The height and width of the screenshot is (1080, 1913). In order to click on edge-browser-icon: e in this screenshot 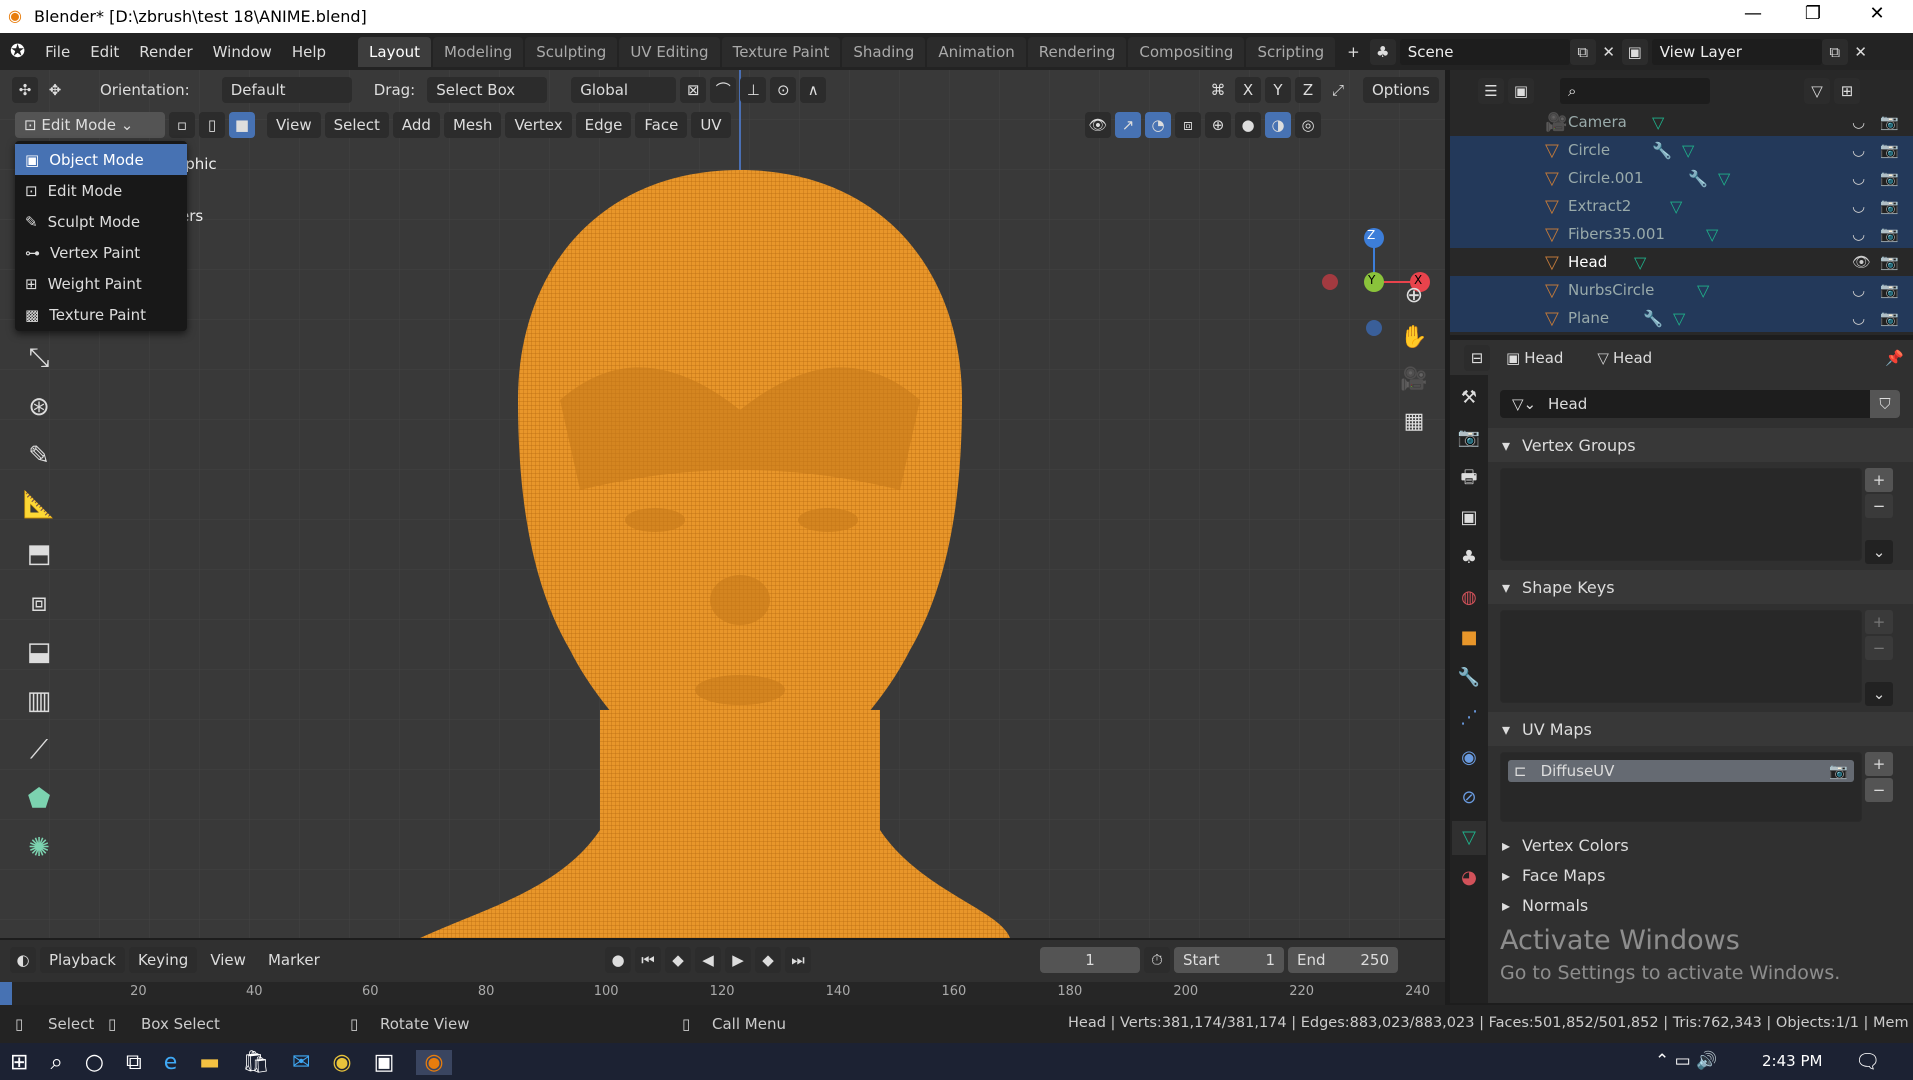, I will do `click(171, 1062)`.